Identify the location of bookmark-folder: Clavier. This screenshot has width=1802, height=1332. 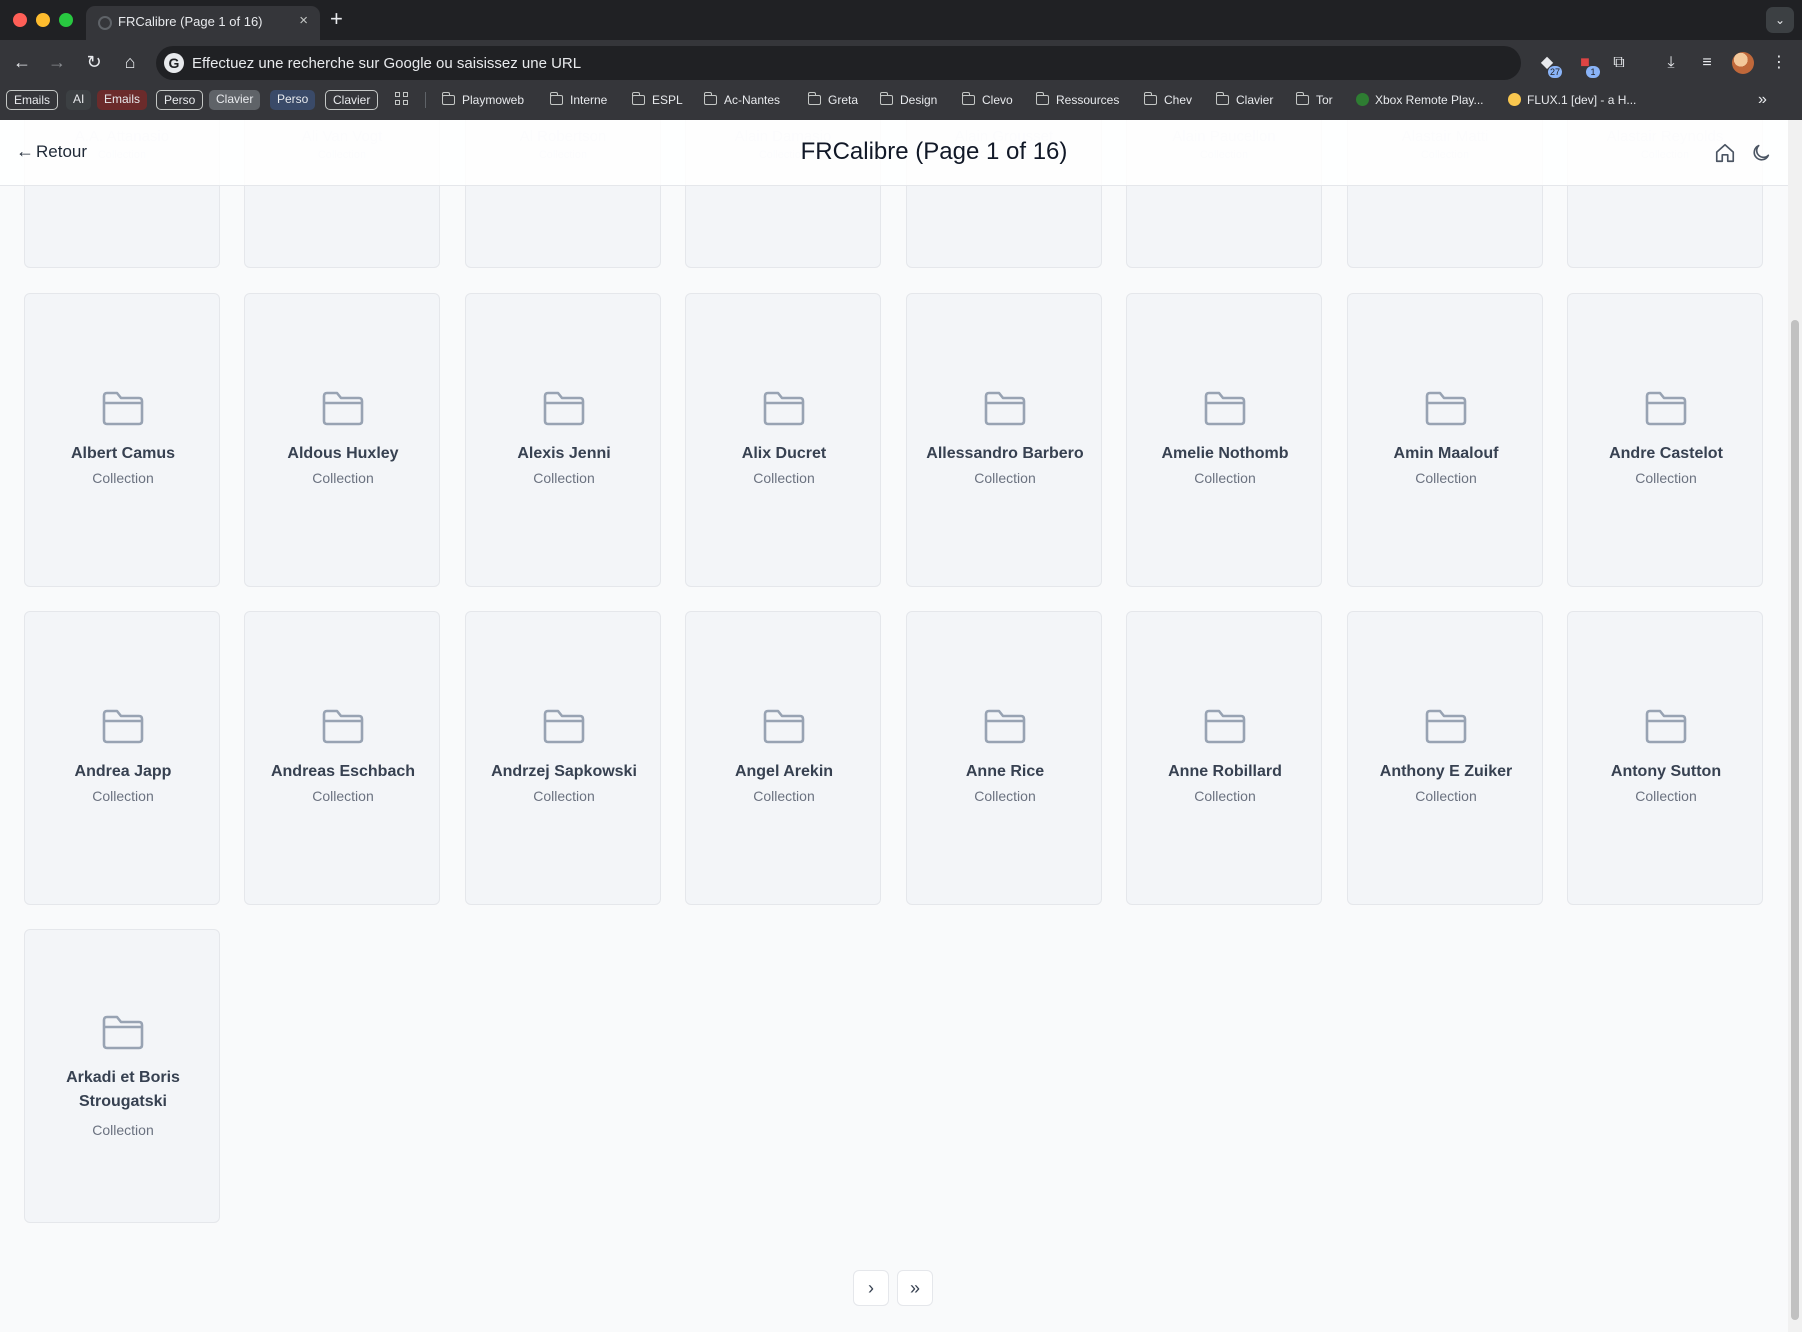
(1244, 100).